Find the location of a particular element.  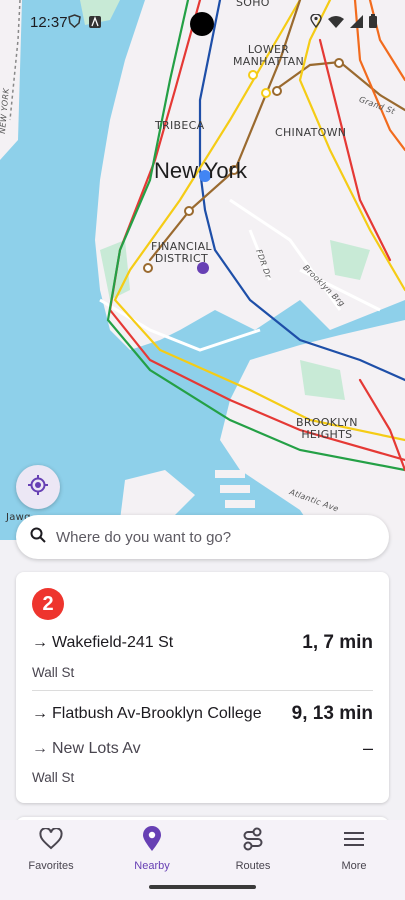

status-left-icons is located at coordinates (84, 23).